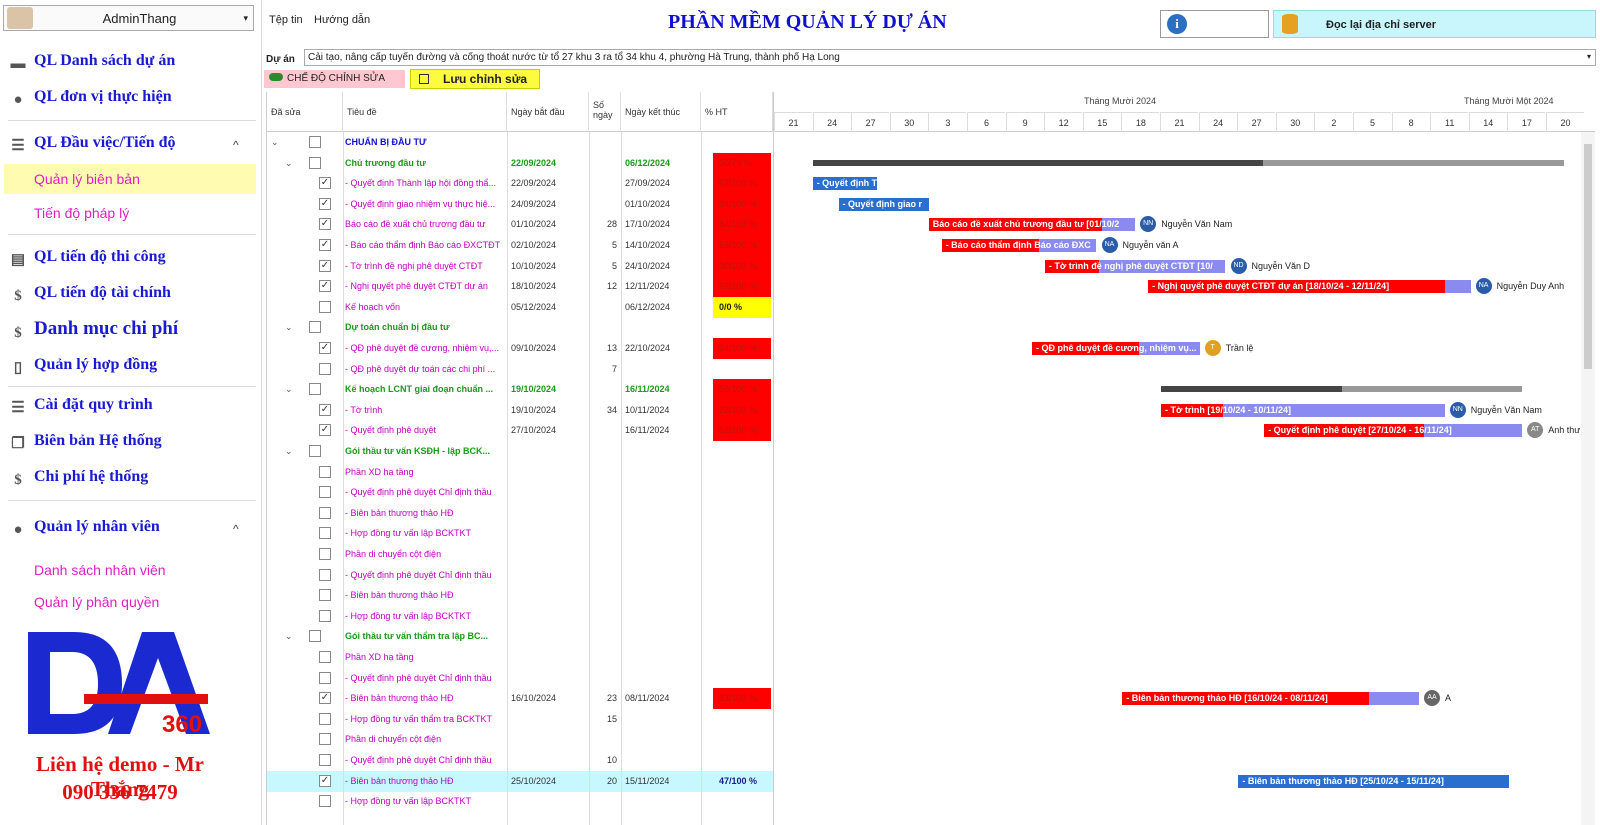  Describe the element at coordinates (603, 410) in the screenshot. I see `duration-days: 34` at that location.